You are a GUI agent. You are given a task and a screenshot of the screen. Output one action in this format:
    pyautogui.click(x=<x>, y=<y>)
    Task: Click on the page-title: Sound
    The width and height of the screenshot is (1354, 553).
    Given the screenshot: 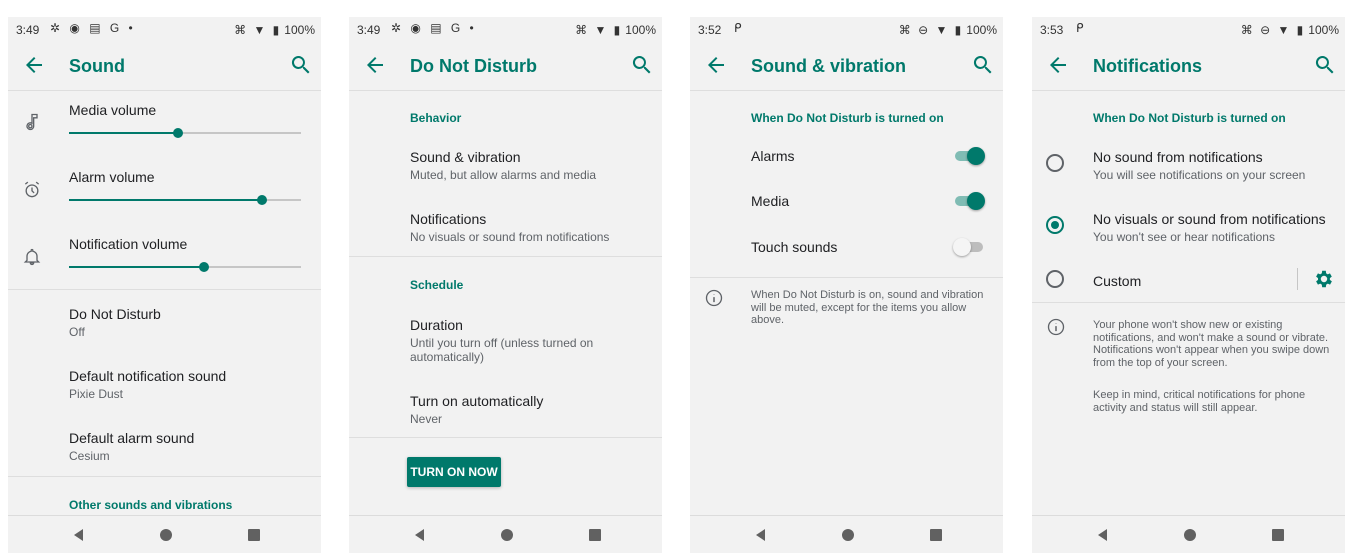 What is the action you would take?
    pyautogui.click(x=97, y=66)
    